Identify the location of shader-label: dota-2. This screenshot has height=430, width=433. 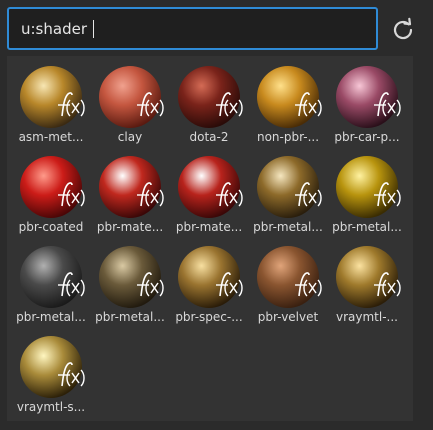
(209, 137).